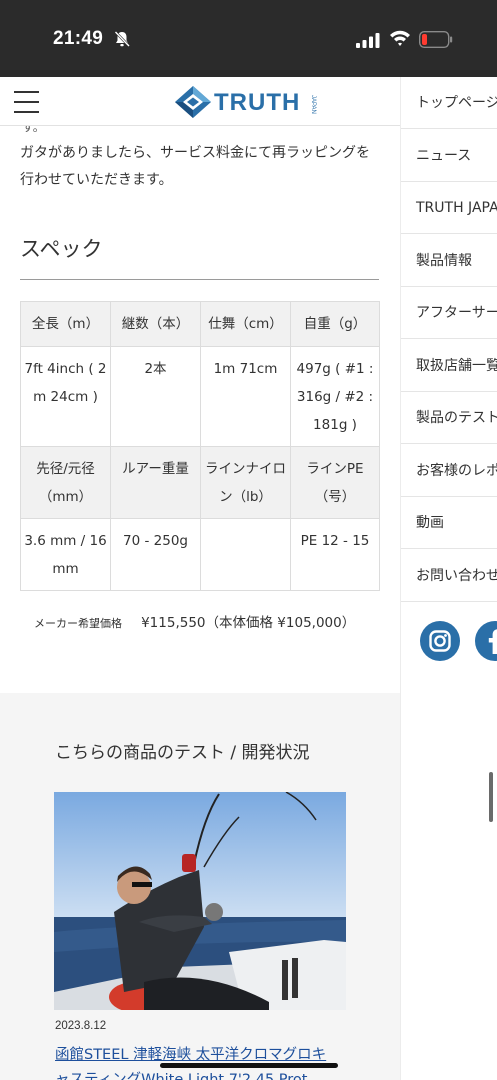 The image size is (497, 1080). What do you see at coordinates (449, 471) in the screenshot?
I see `menu-item-customer-report: お客様のレポート` at bounding box center [449, 471].